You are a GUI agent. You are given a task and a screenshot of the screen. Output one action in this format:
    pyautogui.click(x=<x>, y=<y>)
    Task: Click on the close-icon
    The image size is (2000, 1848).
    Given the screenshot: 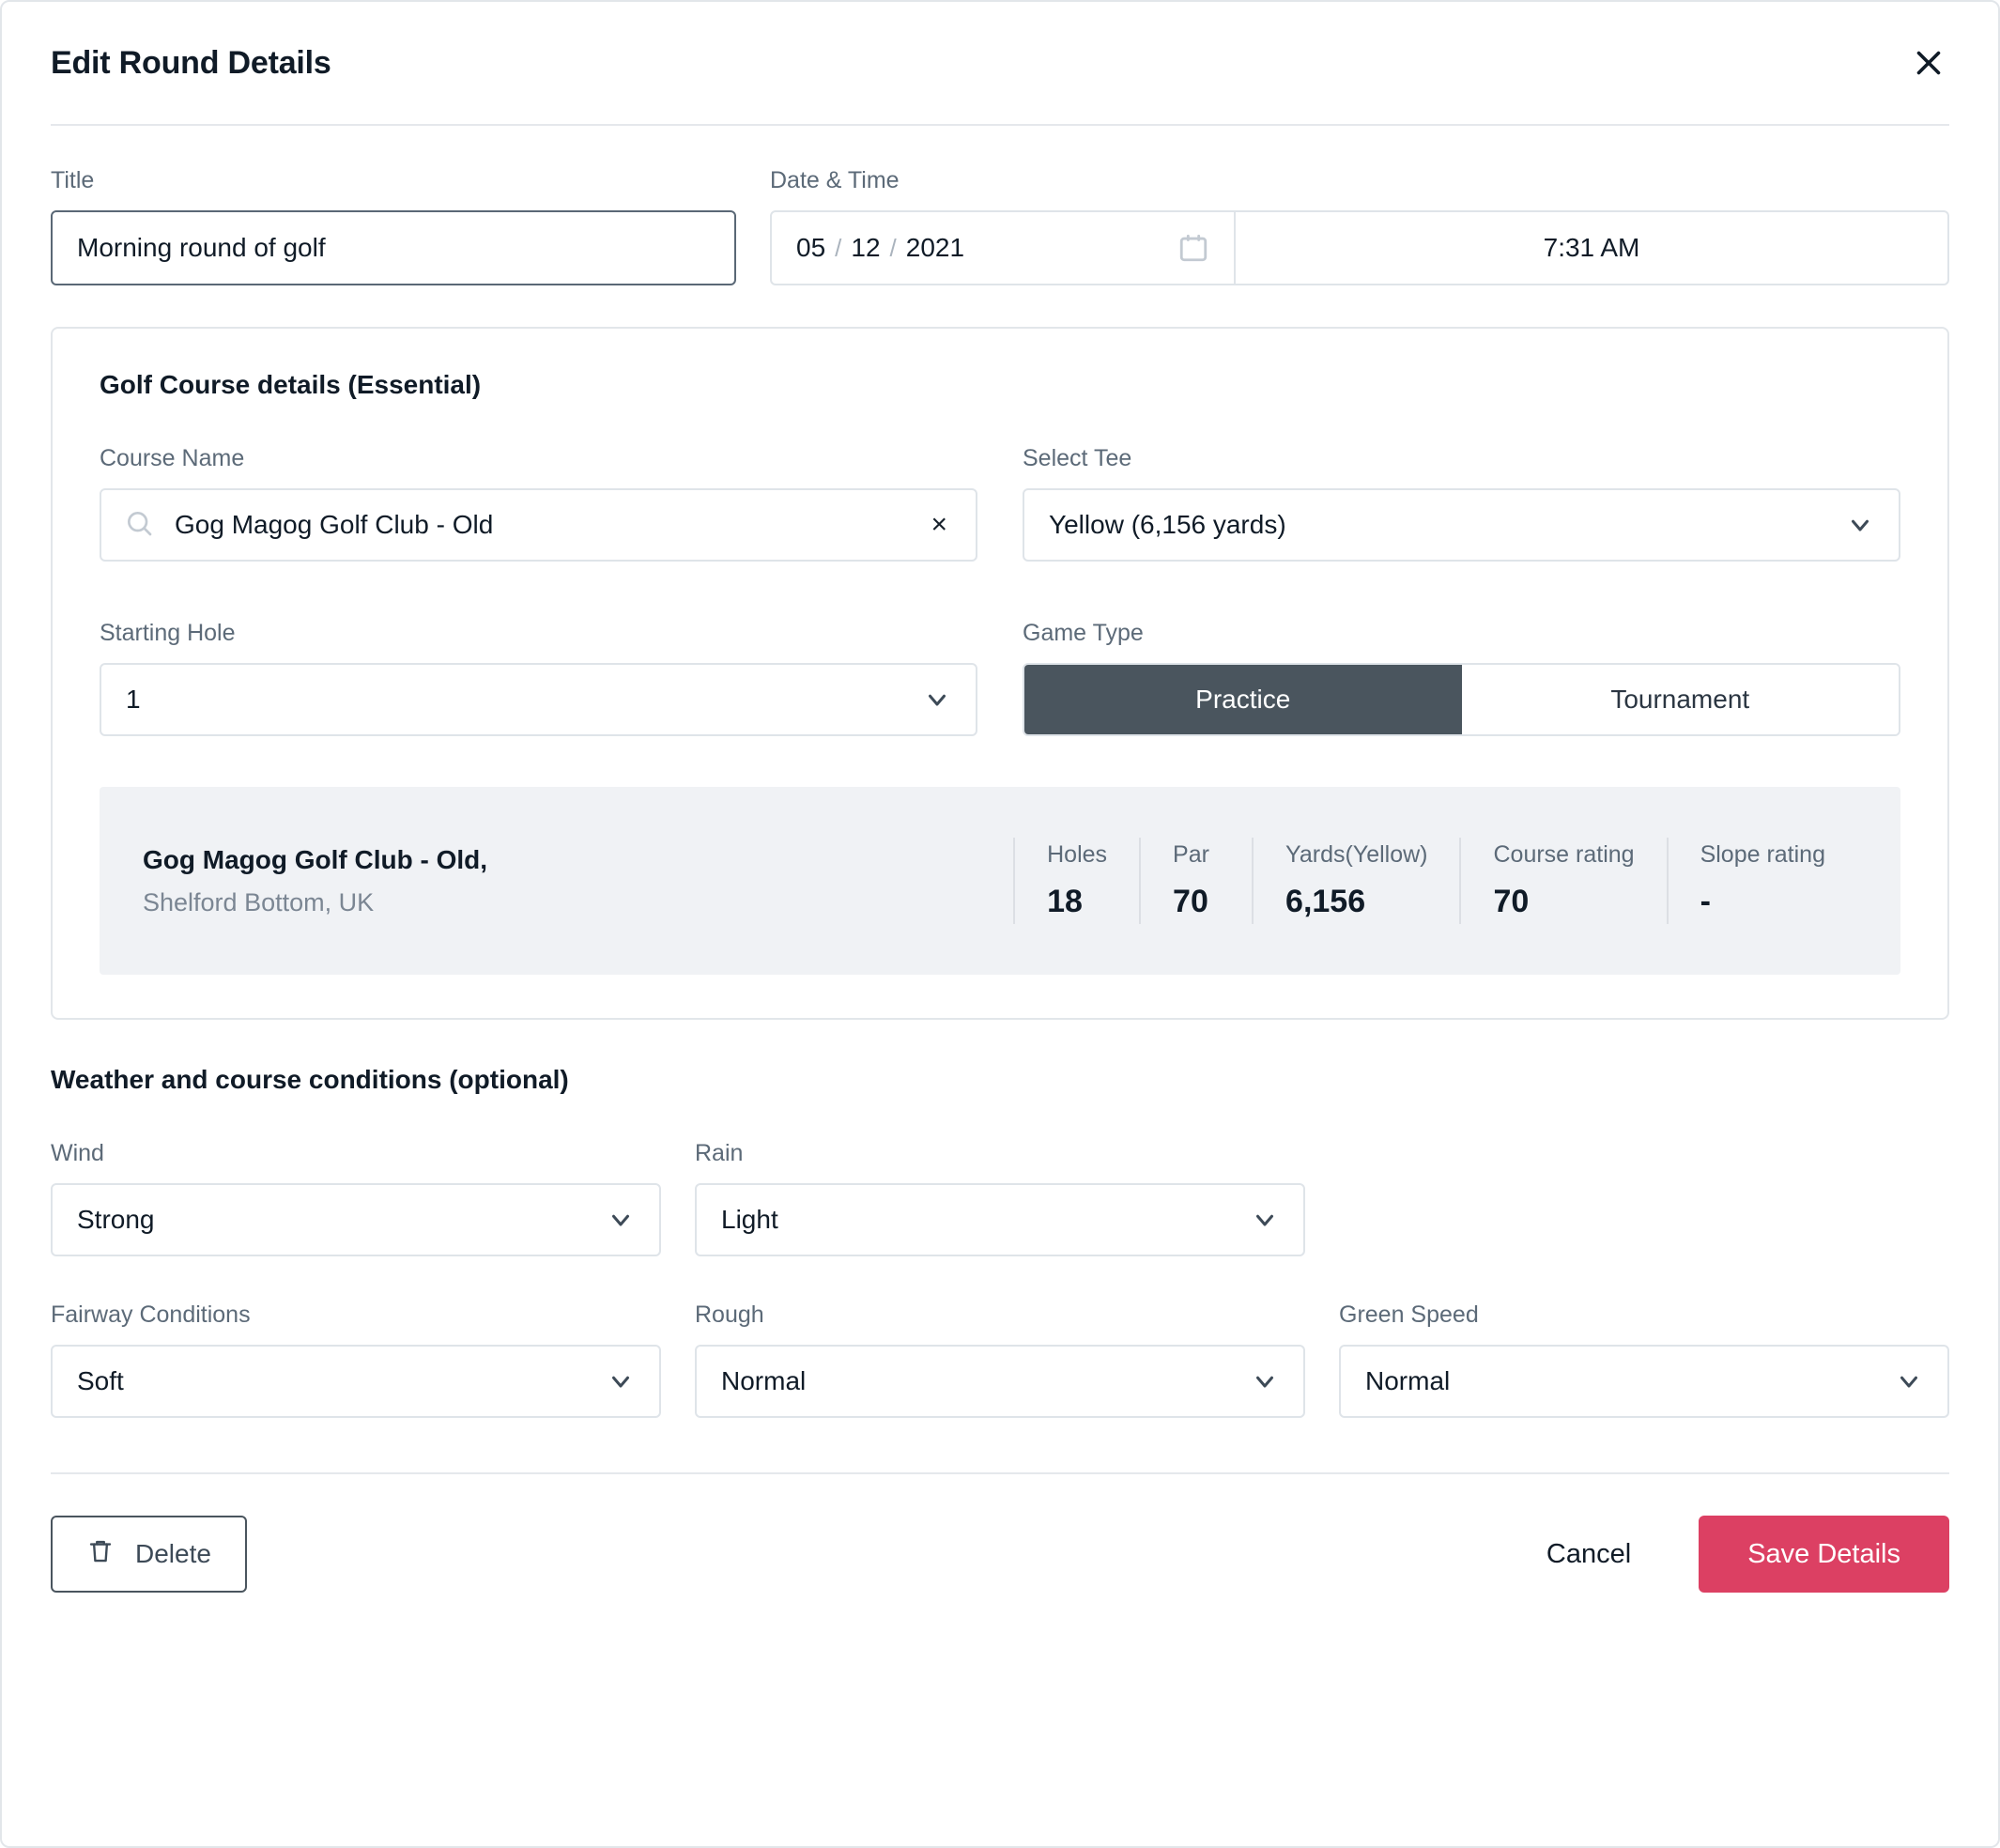 What is the action you would take?
    pyautogui.click(x=1929, y=64)
    